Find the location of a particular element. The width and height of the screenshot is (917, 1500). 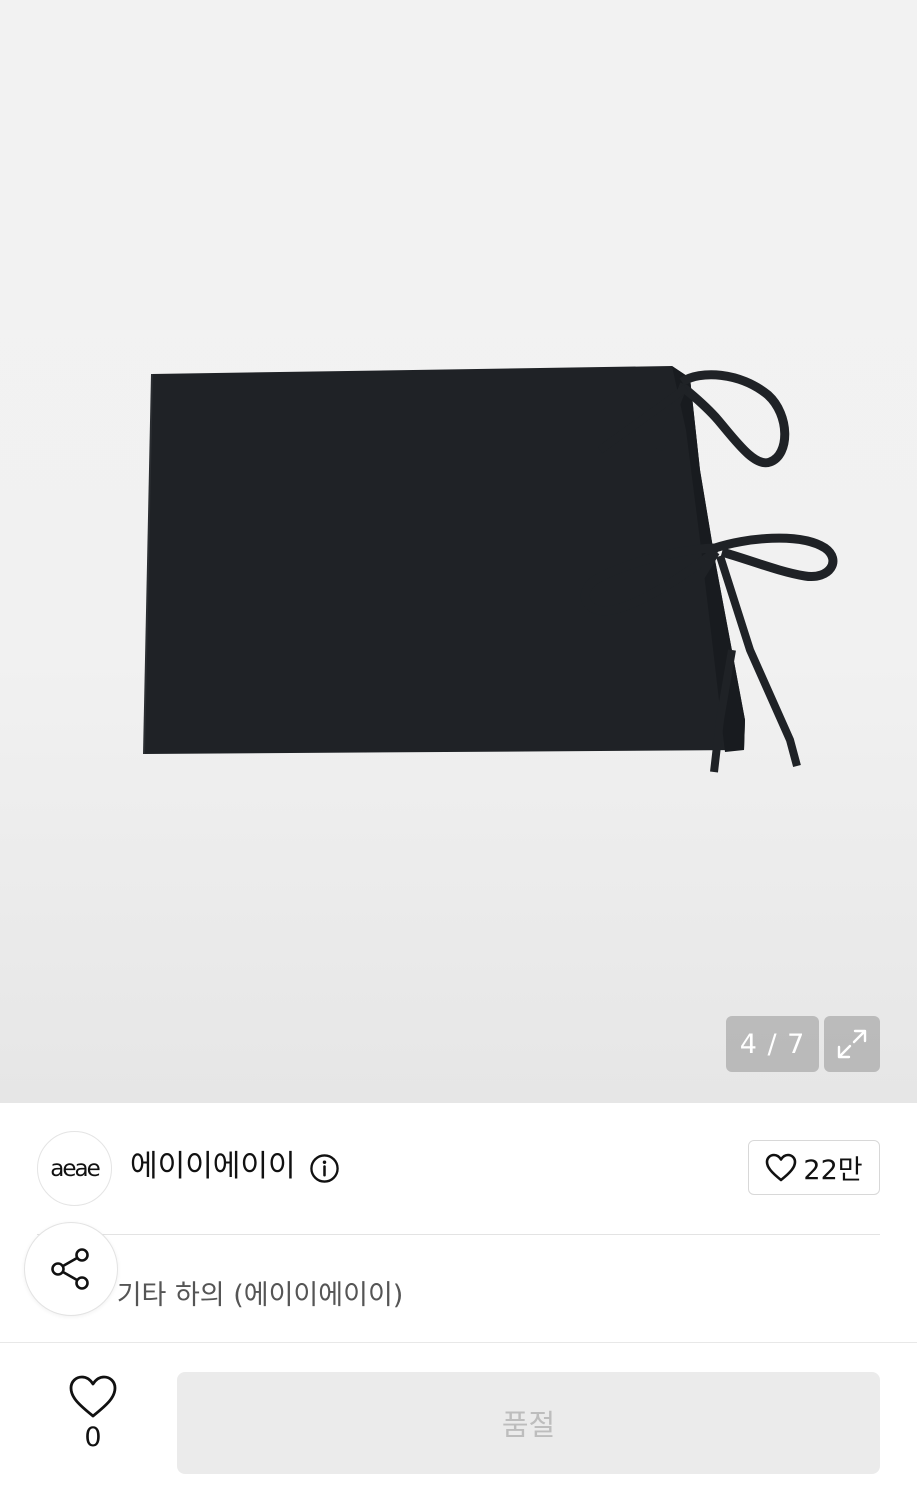

expand-icon is located at coordinates (852, 1044).